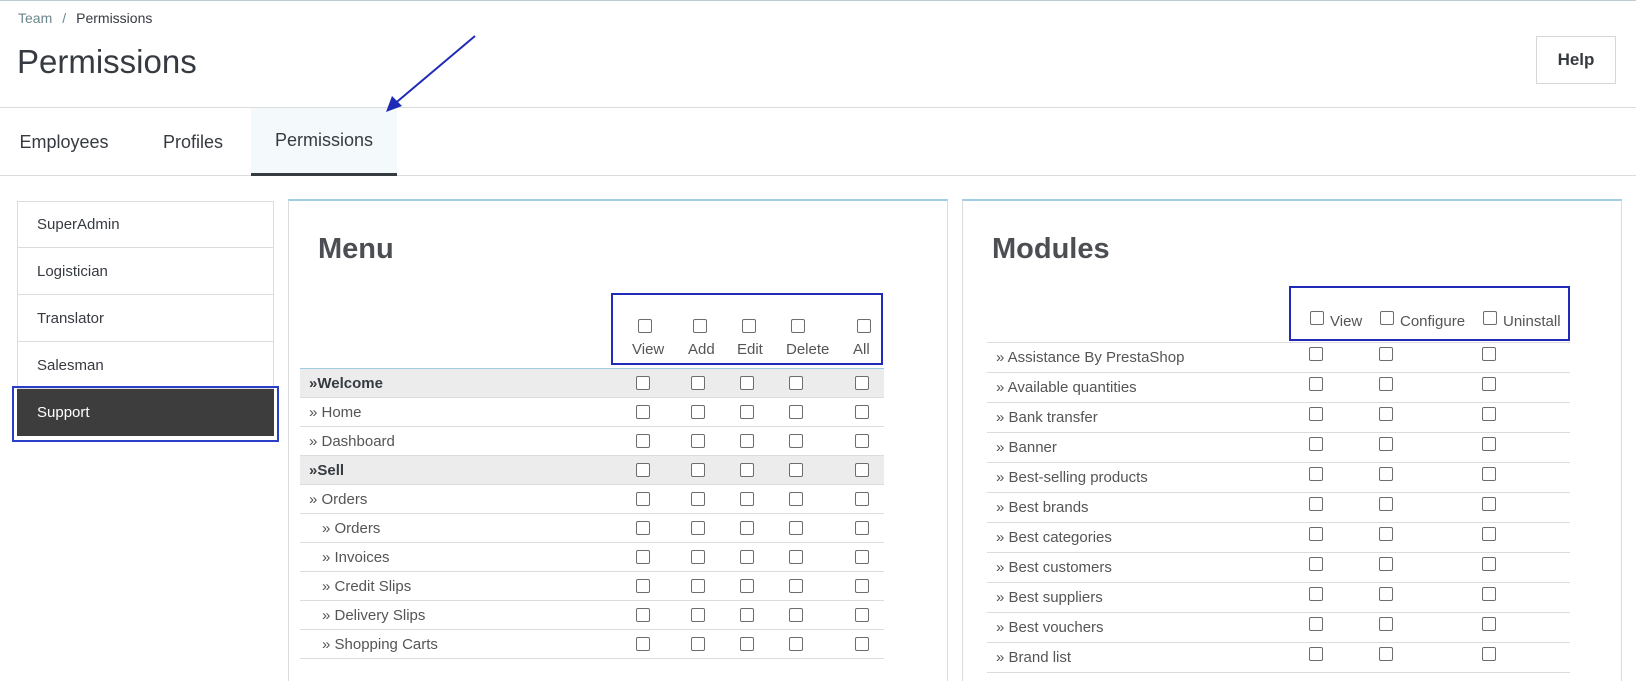 This screenshot has width=1636, height=681. I want to click on menu-row-label: » Home, so click(335, 412).